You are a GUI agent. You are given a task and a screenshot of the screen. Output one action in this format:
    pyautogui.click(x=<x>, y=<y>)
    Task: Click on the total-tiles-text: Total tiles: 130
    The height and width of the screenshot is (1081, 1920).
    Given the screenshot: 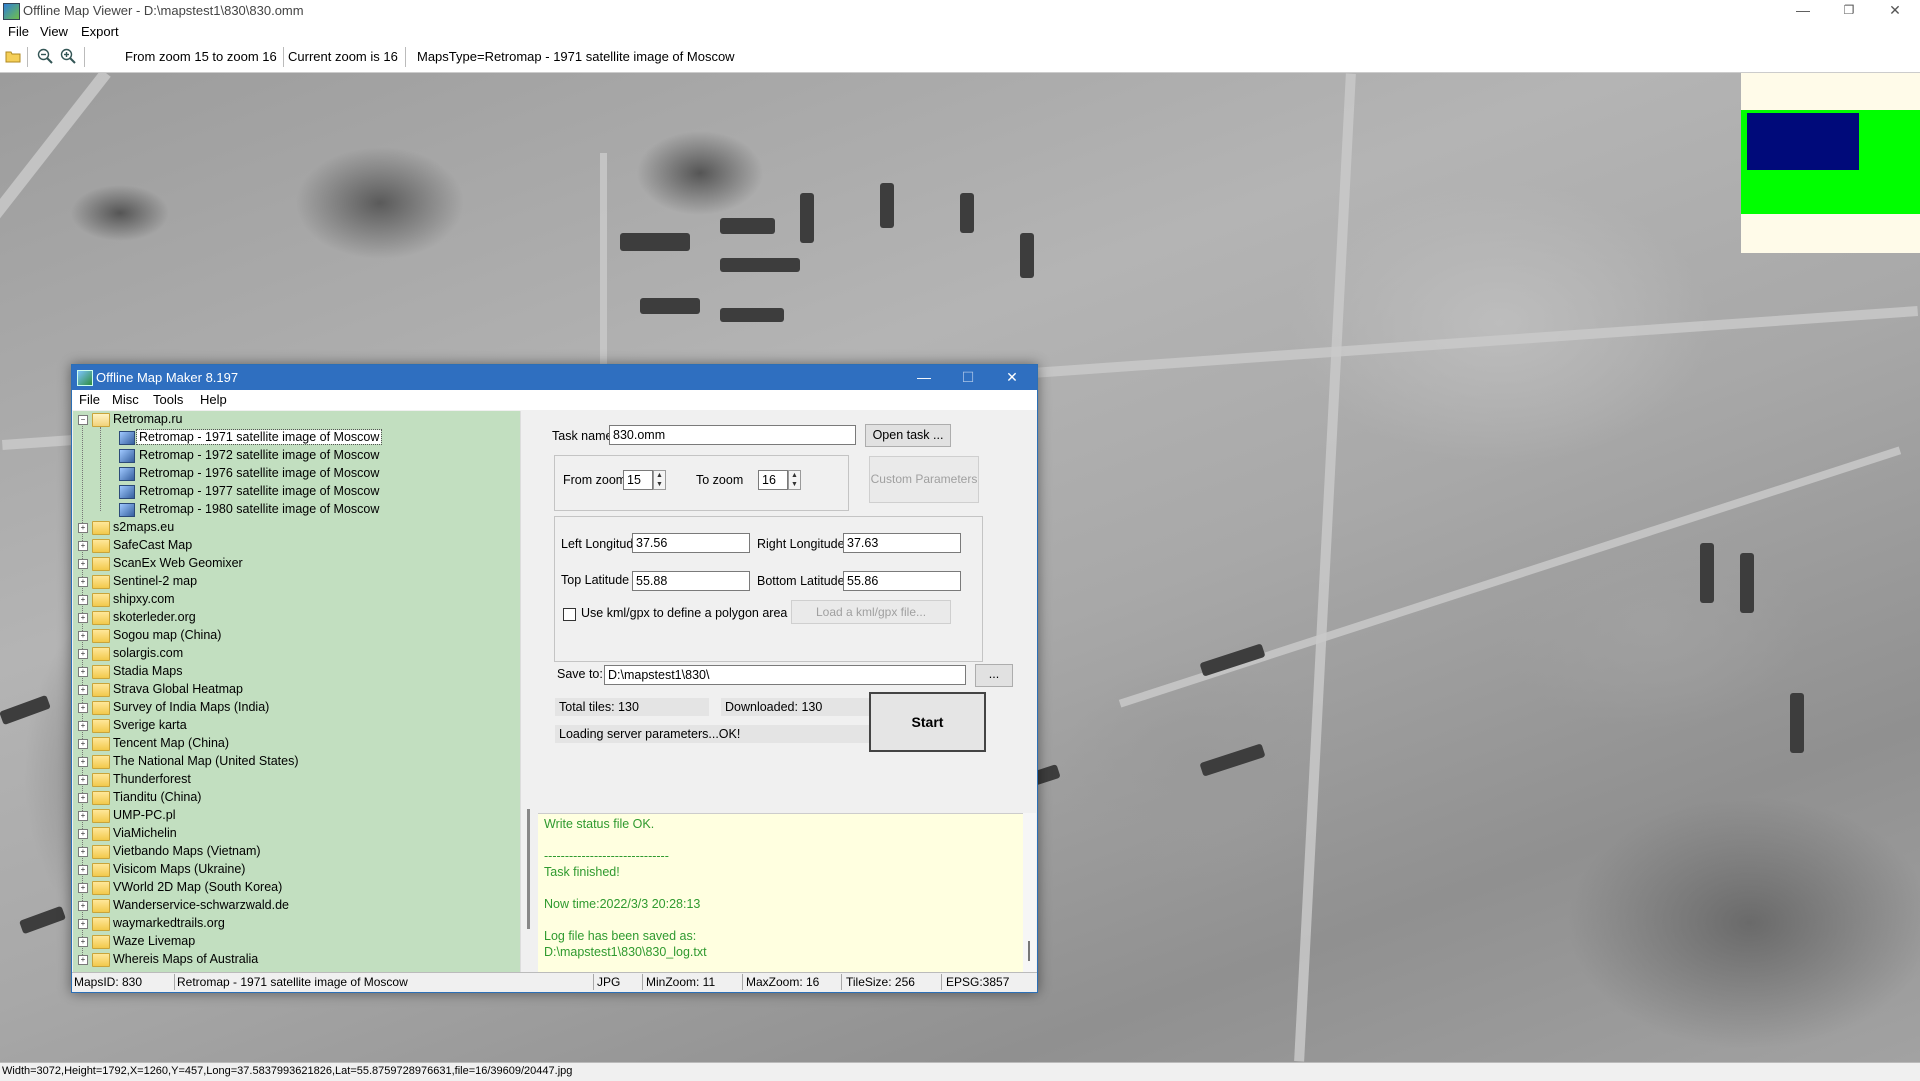 What is the action you would take?
    pyautogui.click(x=632, y=707)
    